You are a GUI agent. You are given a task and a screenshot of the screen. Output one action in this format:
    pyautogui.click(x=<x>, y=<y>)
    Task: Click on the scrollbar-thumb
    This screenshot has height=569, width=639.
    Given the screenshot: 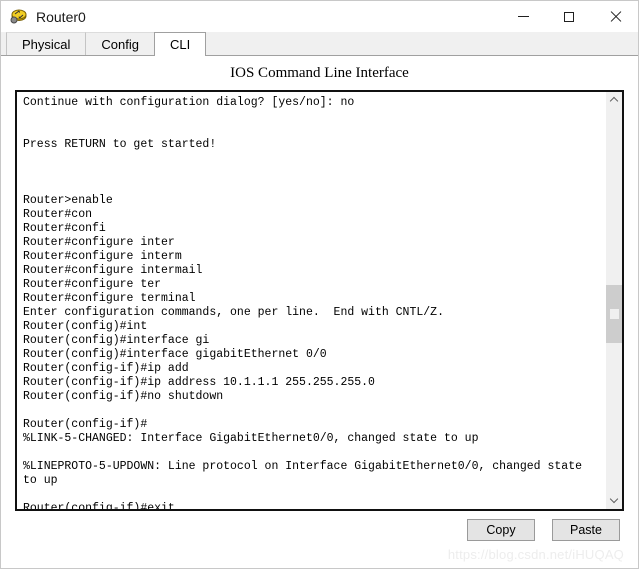 What is the action you would take?
    pyautogui.click(x=614, y=314)
    